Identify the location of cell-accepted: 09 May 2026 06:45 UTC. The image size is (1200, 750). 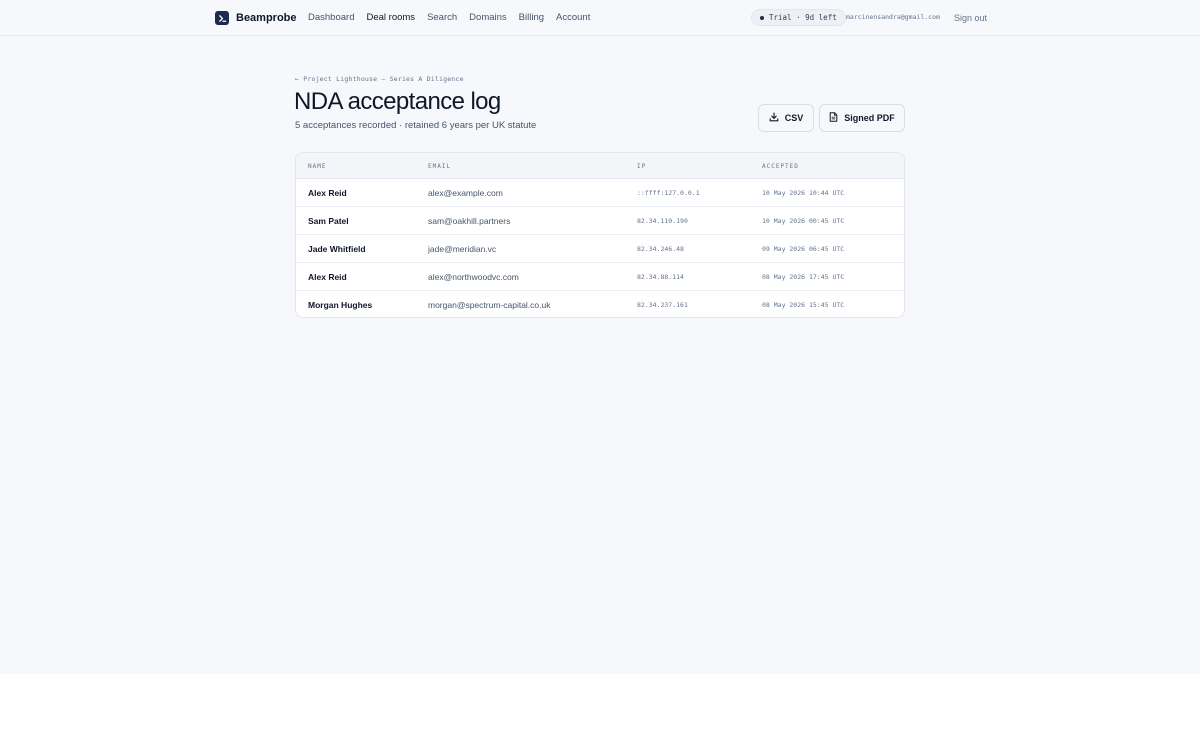
(803, 249).